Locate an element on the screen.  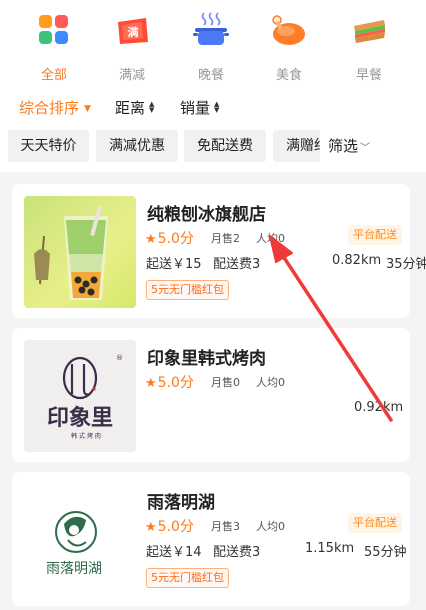
chevron-down-icon: ﹀ is located at coordinates (365, 148).